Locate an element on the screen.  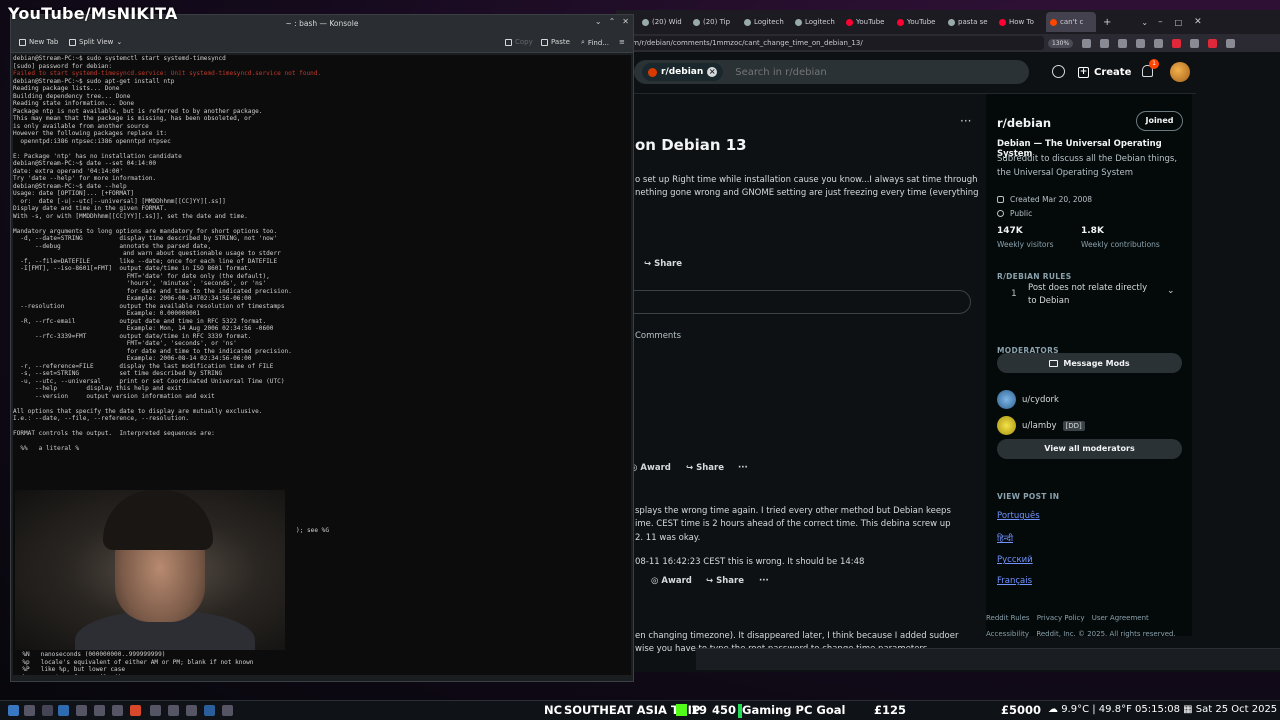
rule-text: Post does not relate directly to Debian is located at coordinates (1093, 295).